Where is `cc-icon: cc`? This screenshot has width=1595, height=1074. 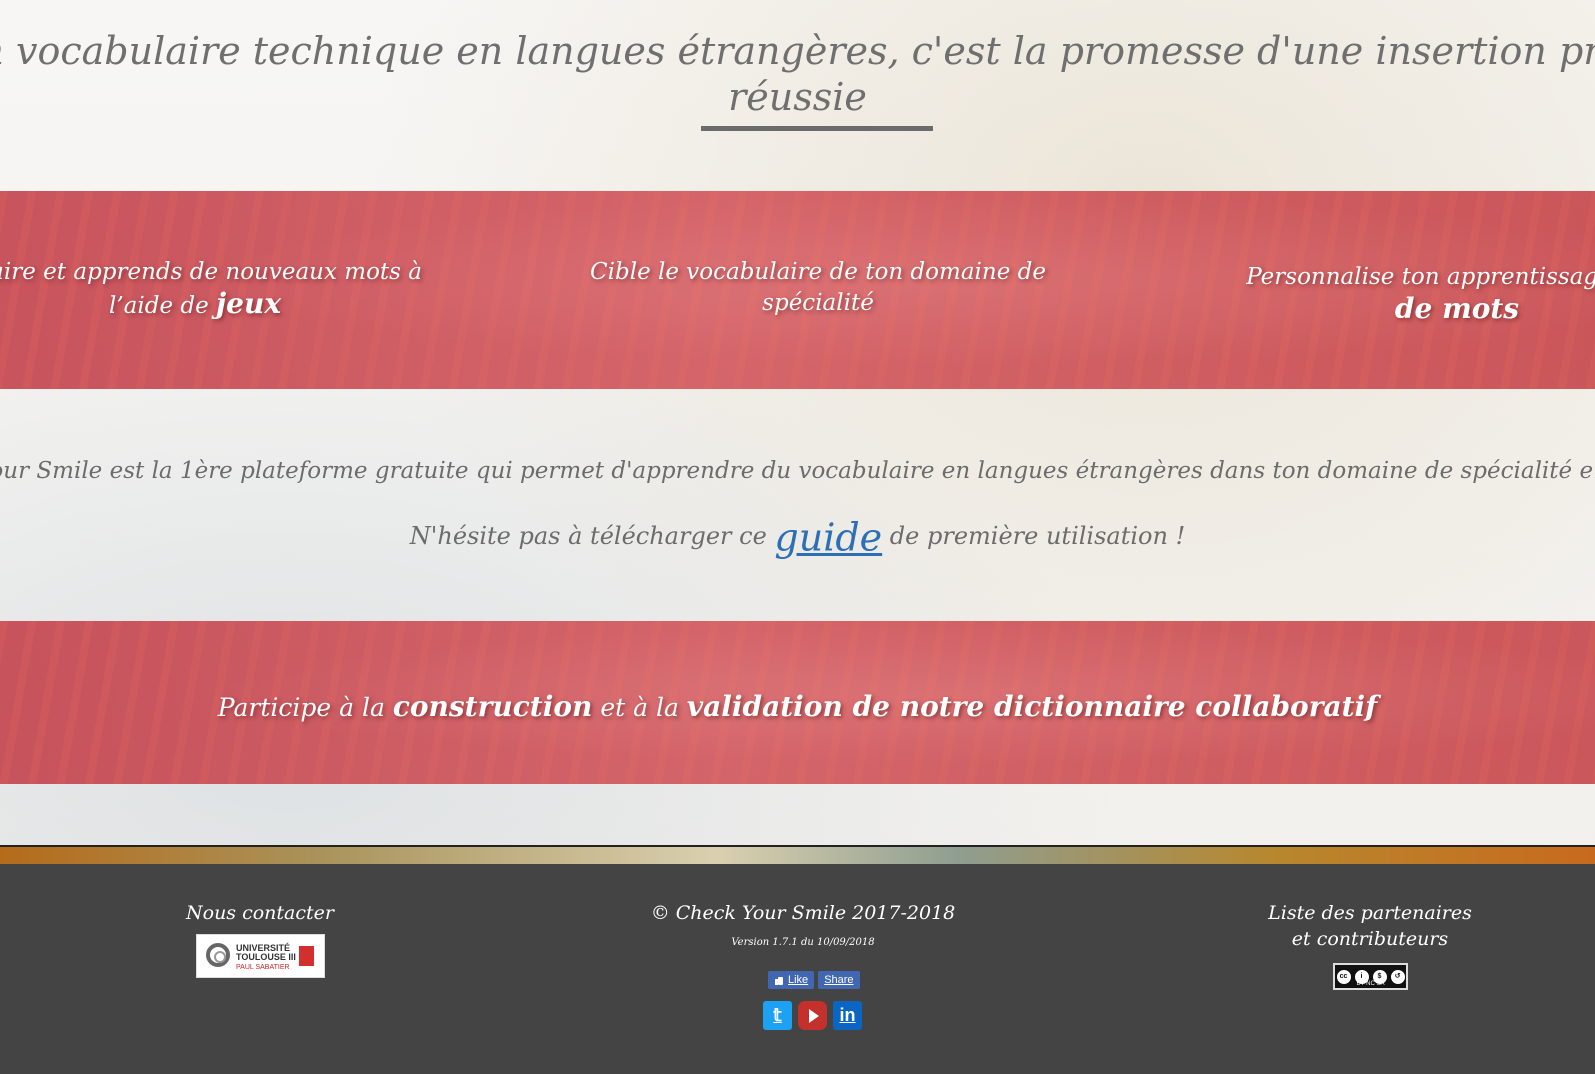
cc-icon: cc is located at coordinates (1343, 976).